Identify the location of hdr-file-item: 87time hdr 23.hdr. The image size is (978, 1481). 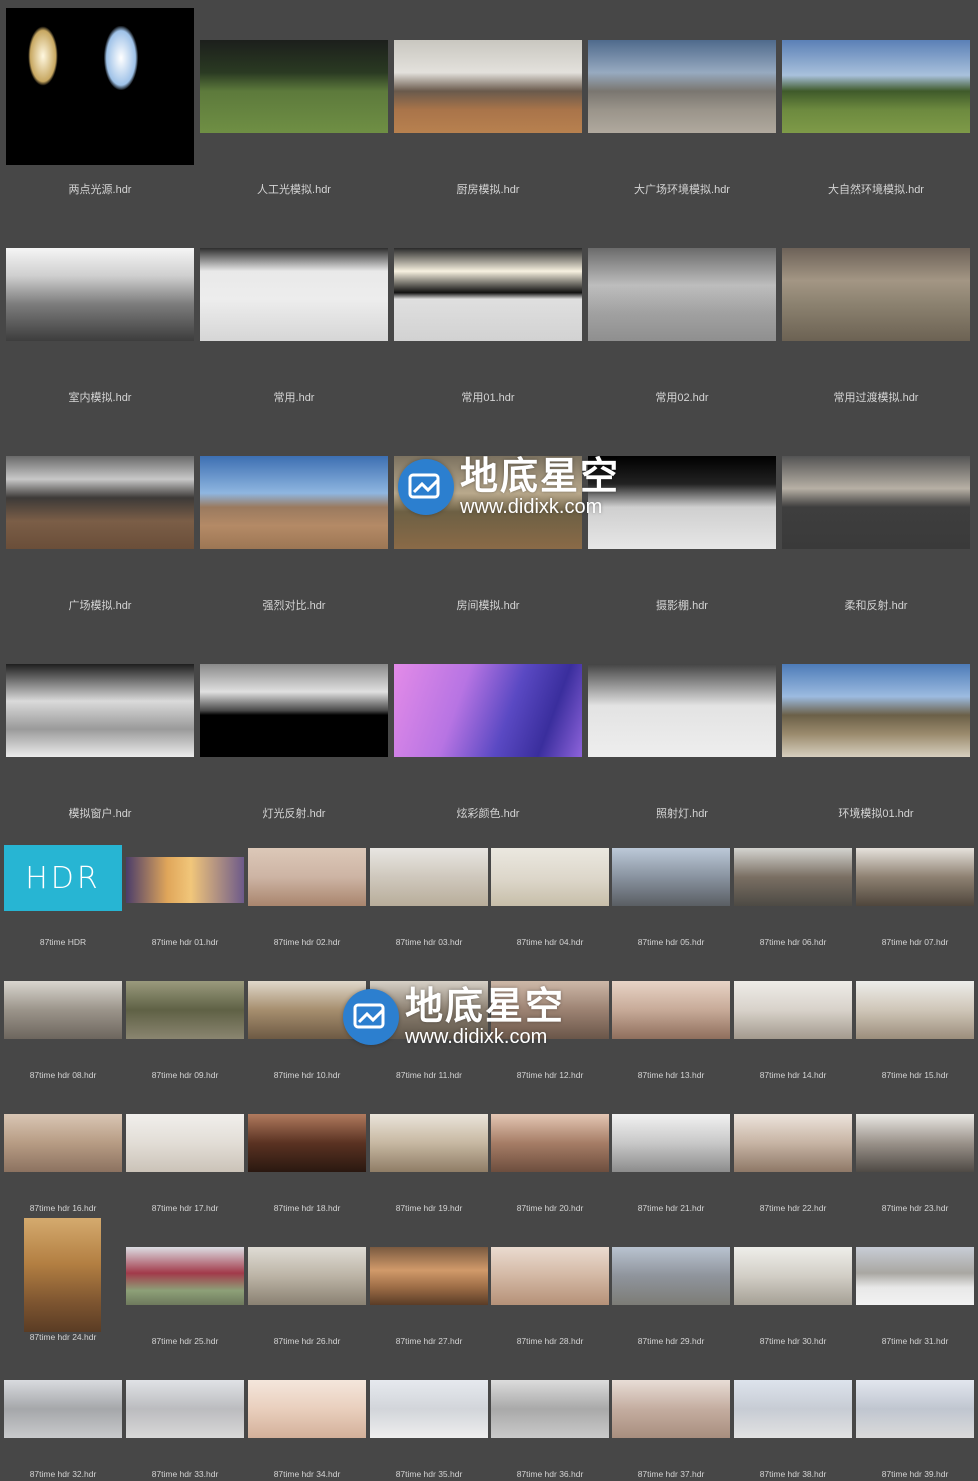
(915, 1163).